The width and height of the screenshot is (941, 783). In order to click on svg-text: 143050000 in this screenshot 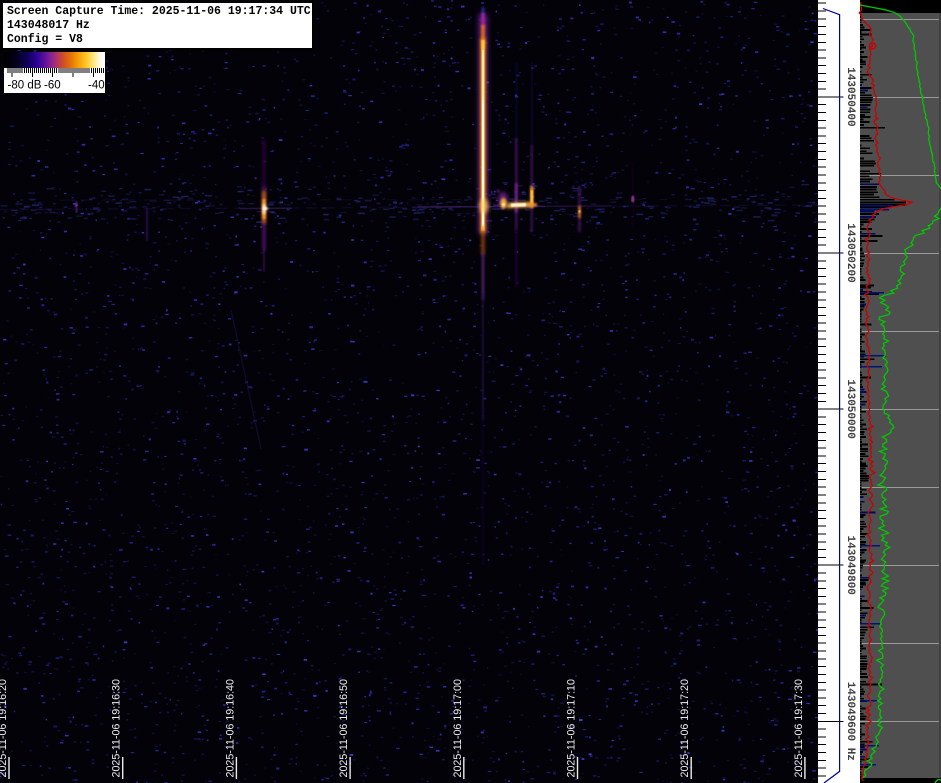, I will do `click(850, 408)`.